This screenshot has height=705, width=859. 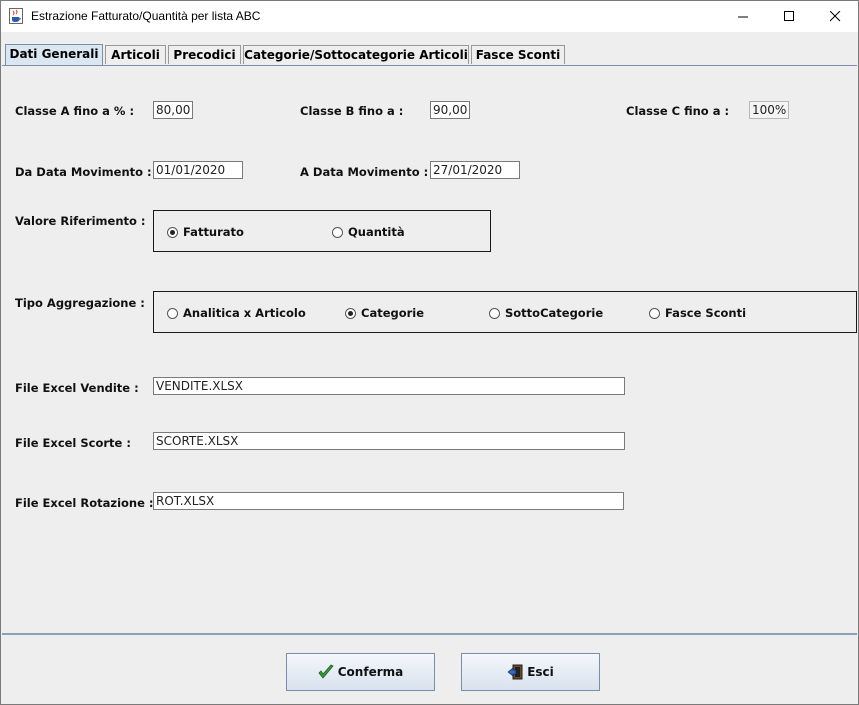 I want to click on file-rotazione-input: ROT.XLSX, so click(x=388, y=501).